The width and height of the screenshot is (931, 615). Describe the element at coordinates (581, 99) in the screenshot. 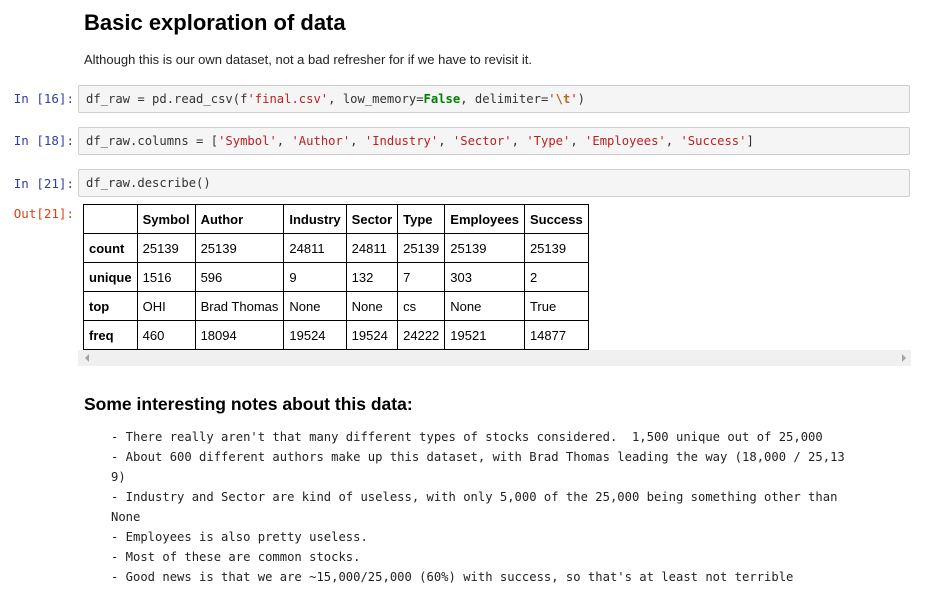

I see `code-token: )` at that location.